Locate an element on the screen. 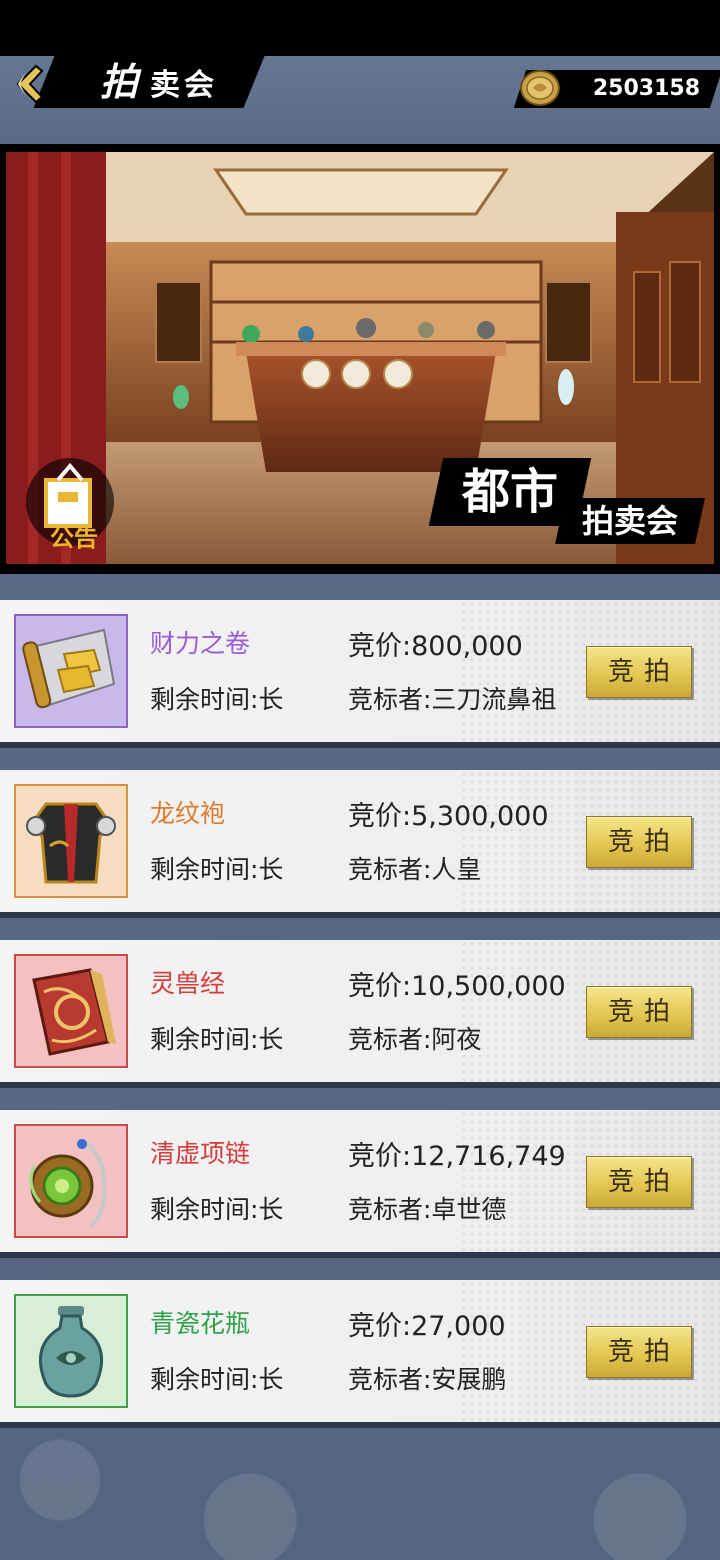 This screenshot has width=720, height=1560. banner-title-line2-text: 拍卖会 is located at coordinates (629, 521).